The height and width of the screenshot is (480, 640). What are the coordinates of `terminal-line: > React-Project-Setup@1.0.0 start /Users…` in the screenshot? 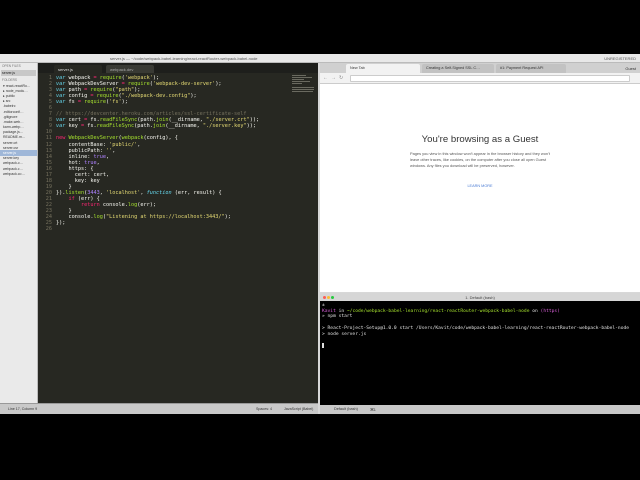 It's located at (475, 328).